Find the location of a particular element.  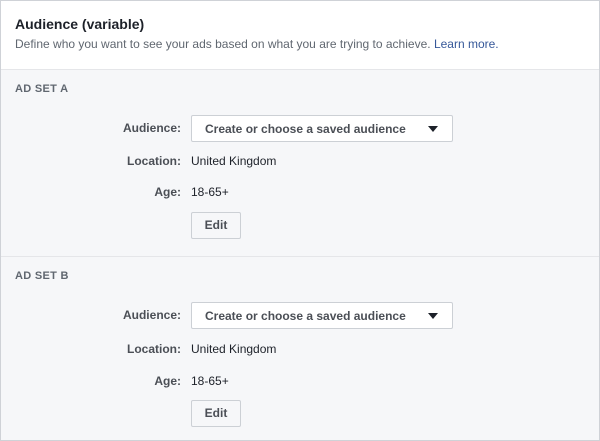

audience-title: Audience (variable) is located at coordinates (80, 24).